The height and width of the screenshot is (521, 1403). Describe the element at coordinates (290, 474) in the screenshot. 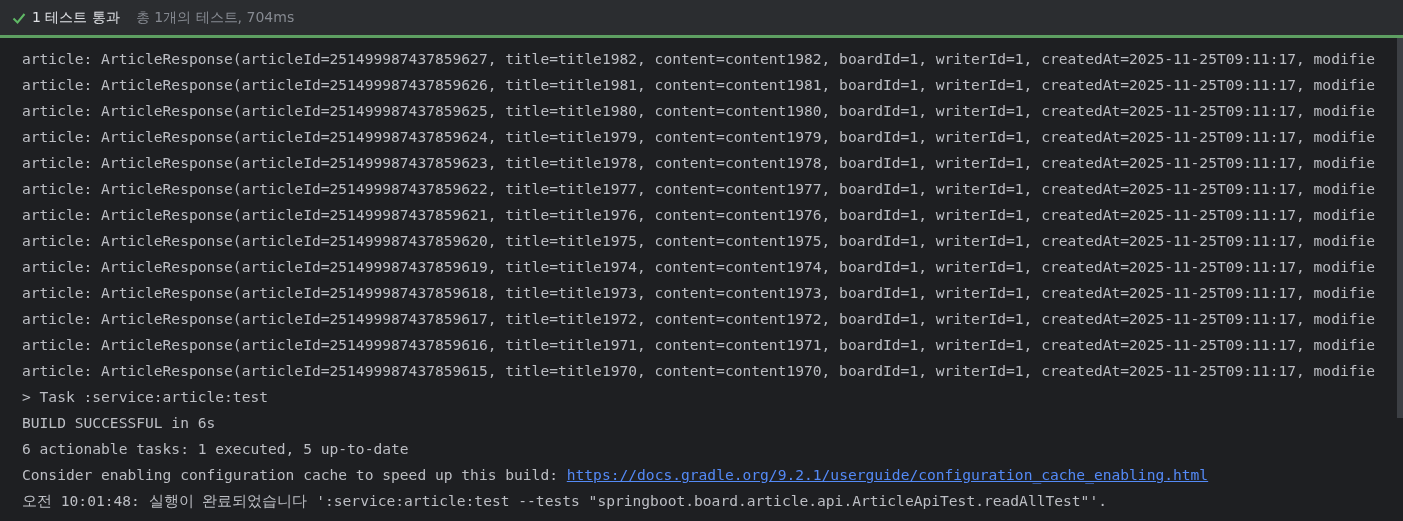

I see `log-line: Consider enabling configuration cache to speed up this build:` at that location.